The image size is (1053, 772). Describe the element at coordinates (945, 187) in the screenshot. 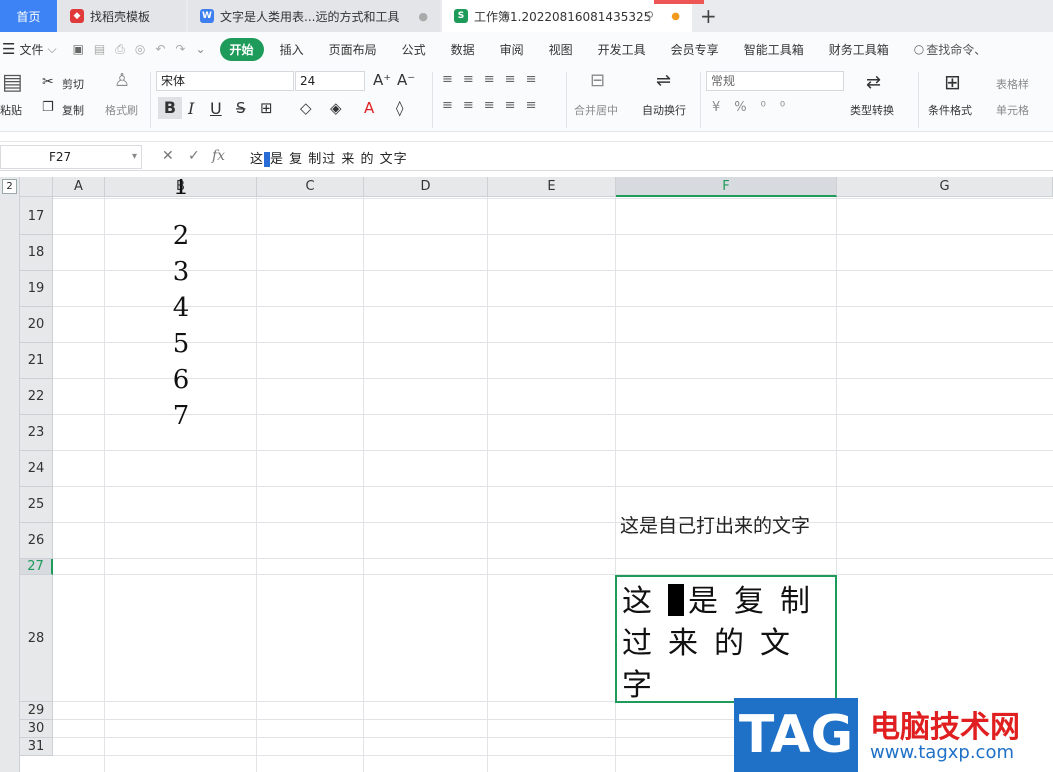

I see `column-header-g: G` at that location.